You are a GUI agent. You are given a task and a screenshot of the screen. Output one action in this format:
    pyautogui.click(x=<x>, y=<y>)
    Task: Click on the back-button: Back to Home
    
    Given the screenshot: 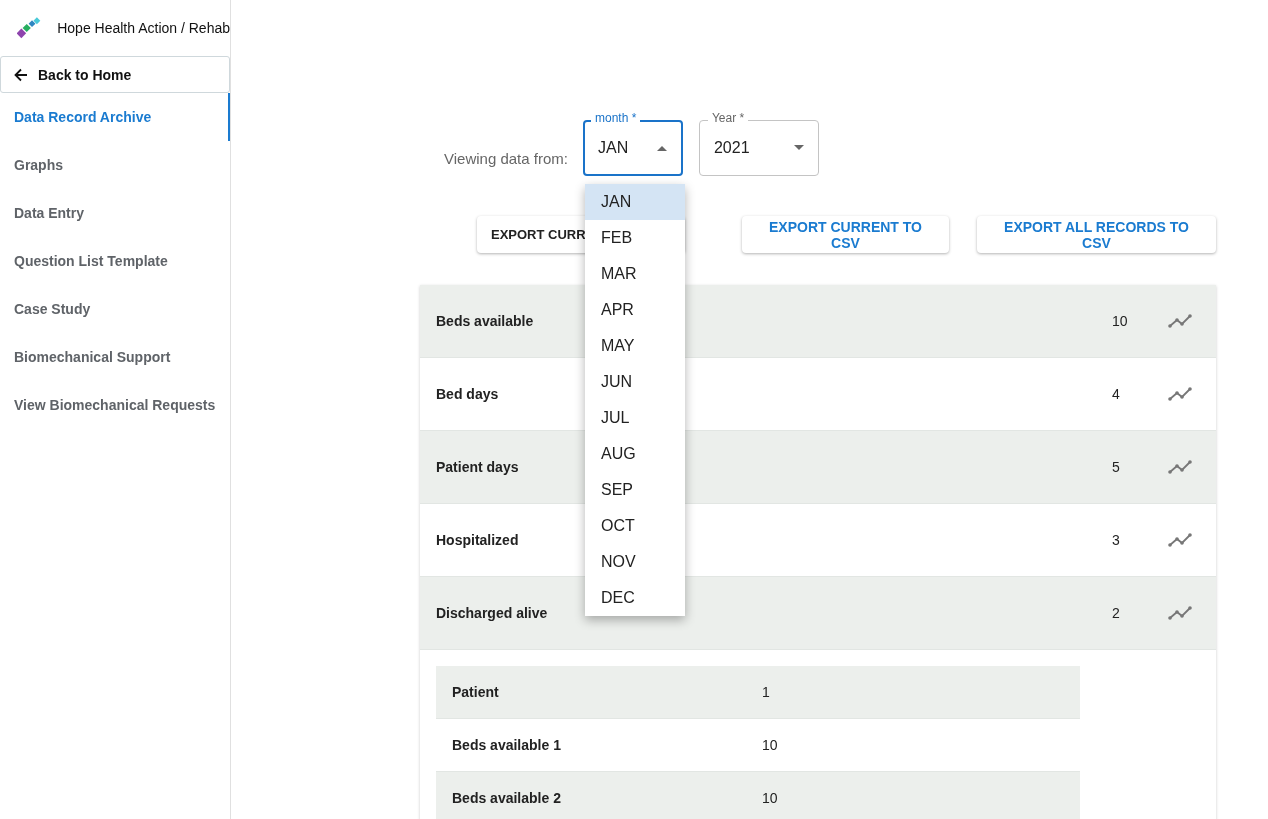 What is the action you would take?
    pyautogui.click(x=115, y=74)
    